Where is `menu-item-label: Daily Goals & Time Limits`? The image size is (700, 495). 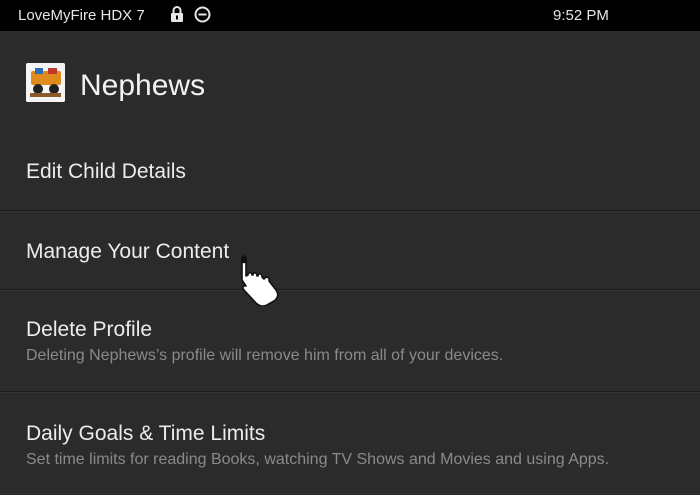 menu-item-label: Daily Goals & Time Limits is located at coordinates (146, 433).